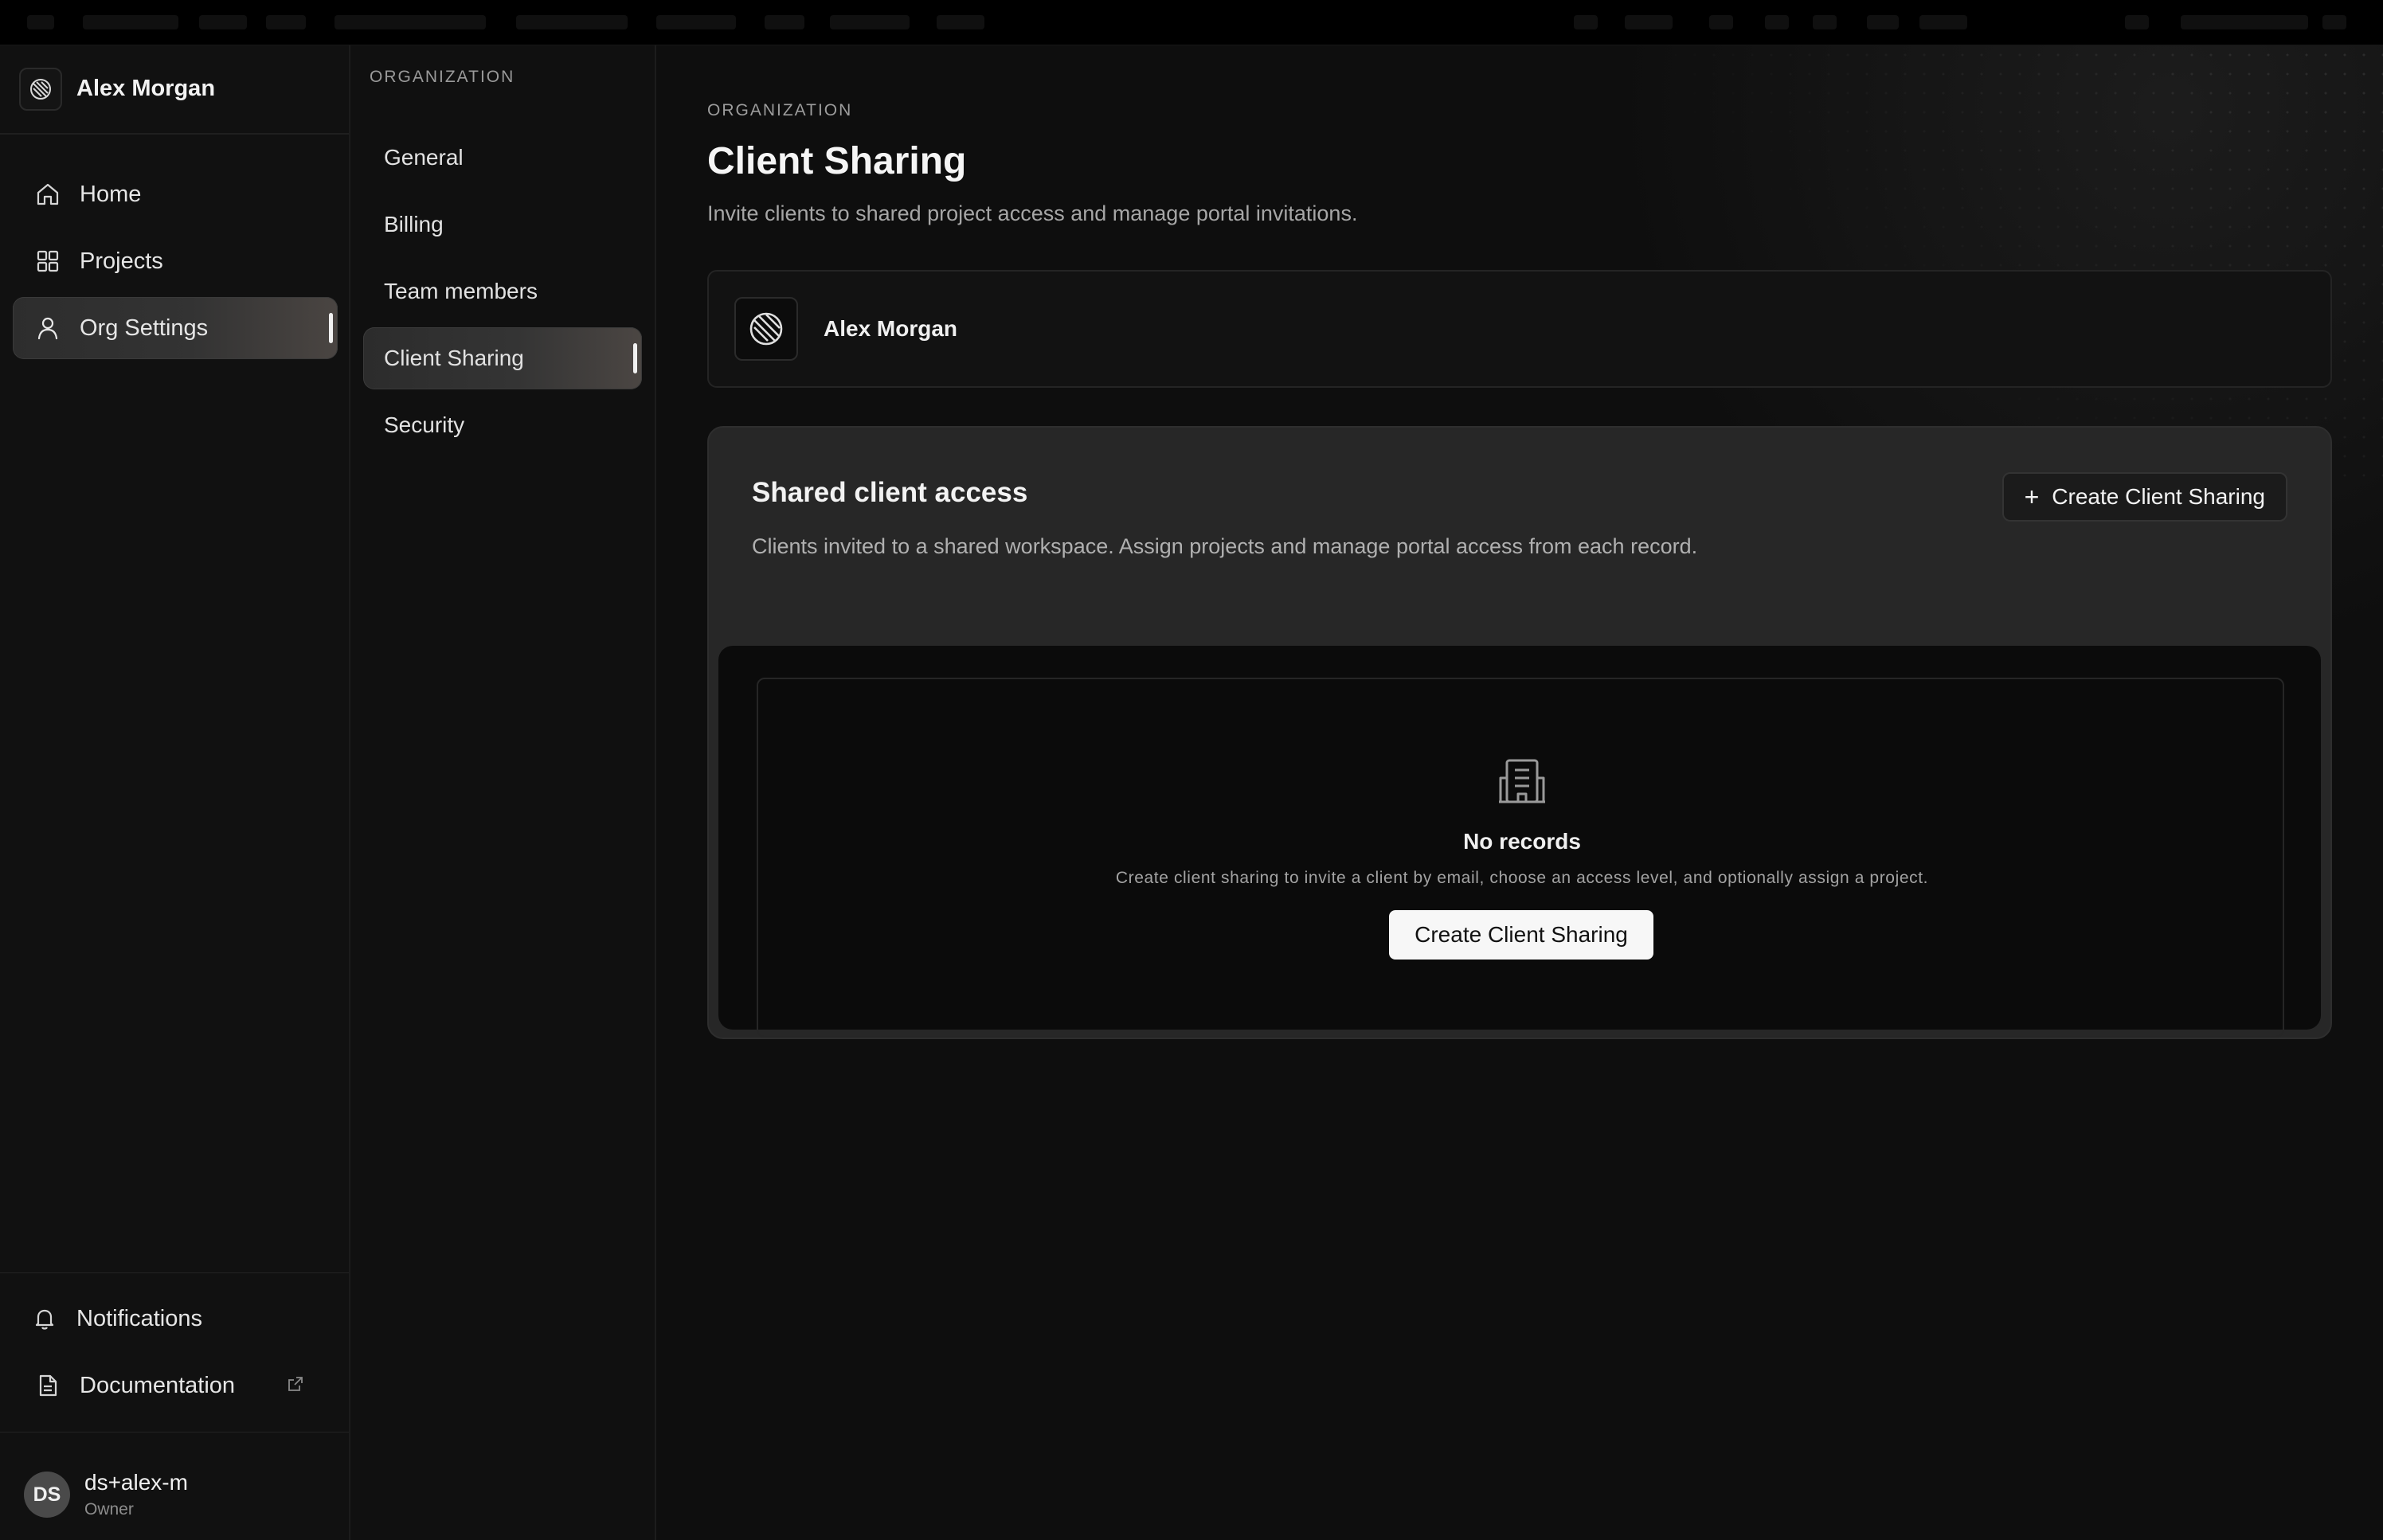 The height and width of the screenshot is (1540, 2383). I want to click on sidebar-item-org-settings: Org Settings, so click(175, 328).